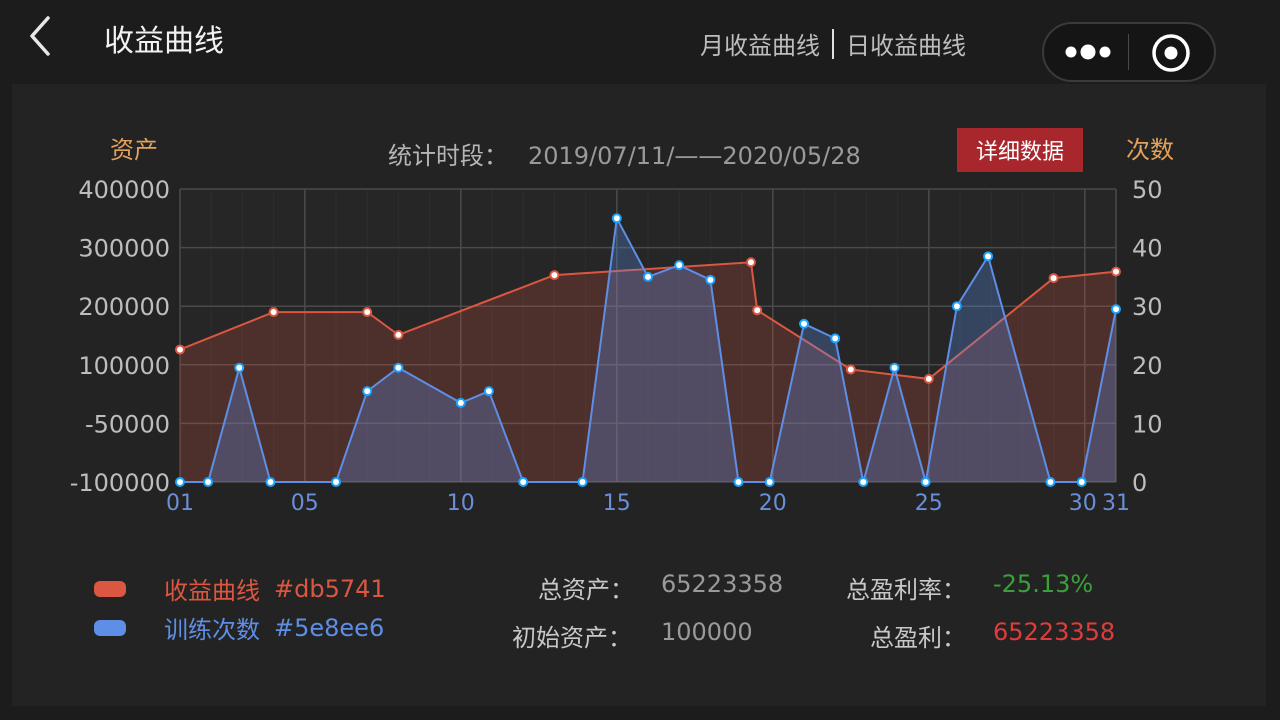 This screenshot has height=720, width=1280. I want to click on profit-rate-value: -25.13%, so click(1043, 584).